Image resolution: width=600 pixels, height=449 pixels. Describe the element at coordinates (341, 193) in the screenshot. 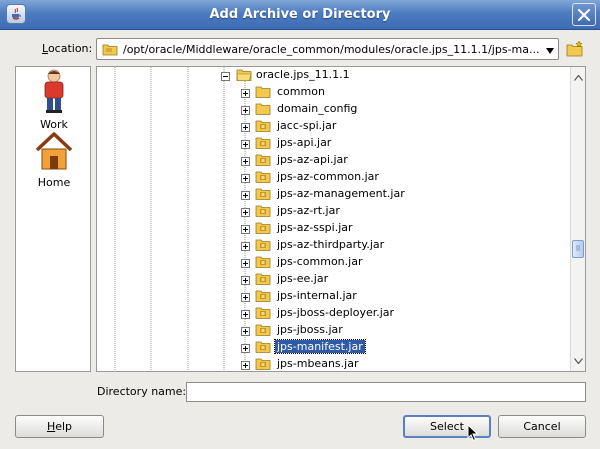

I see `tree-item-label: jps-az-management.jar` at that location.